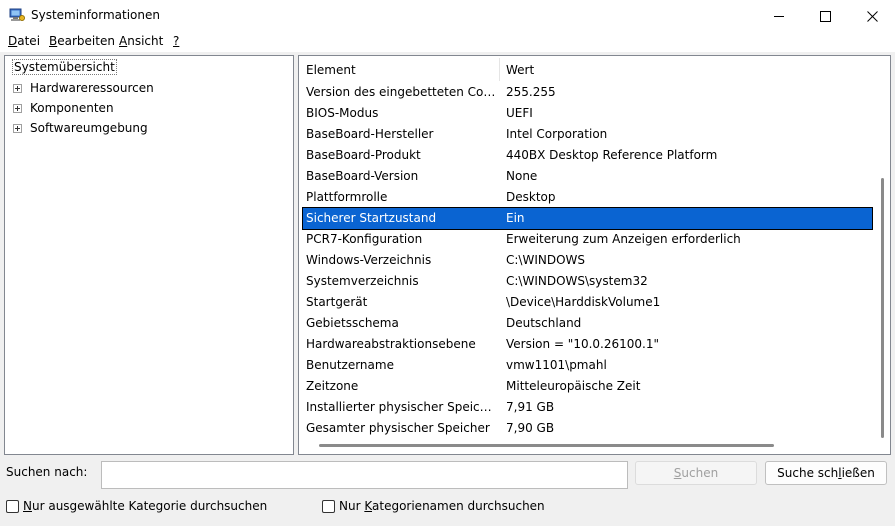 This screenshot has width=895, height=526. I want to click on cell-element: Installierter physischer Speicher (RAM), so click(402, 407).